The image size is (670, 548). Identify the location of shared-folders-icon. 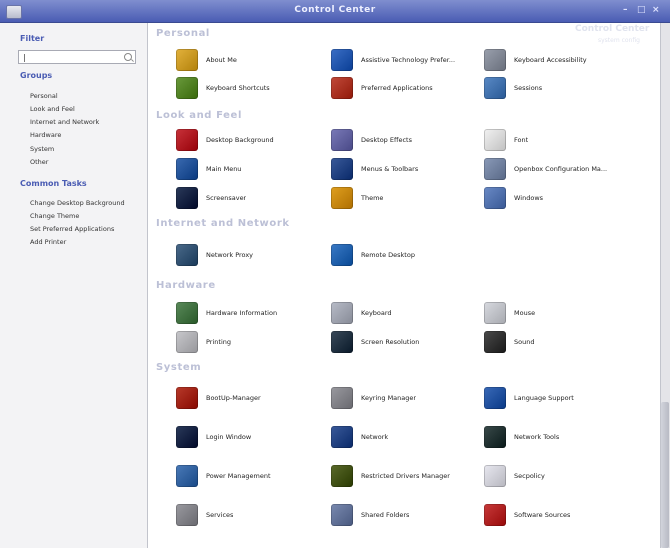
(342, 515).